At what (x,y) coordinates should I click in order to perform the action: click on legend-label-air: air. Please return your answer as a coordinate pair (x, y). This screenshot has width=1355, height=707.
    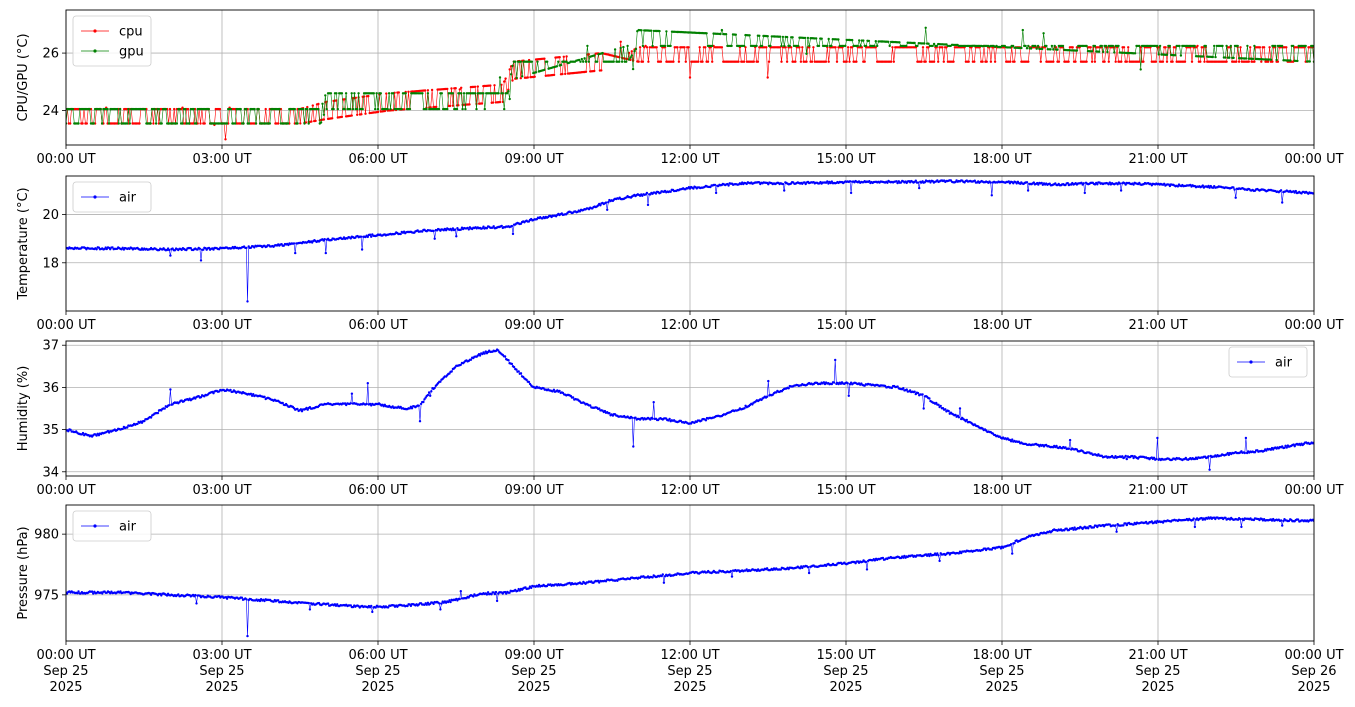
    Looking at the image, I should click on (1284, 363).